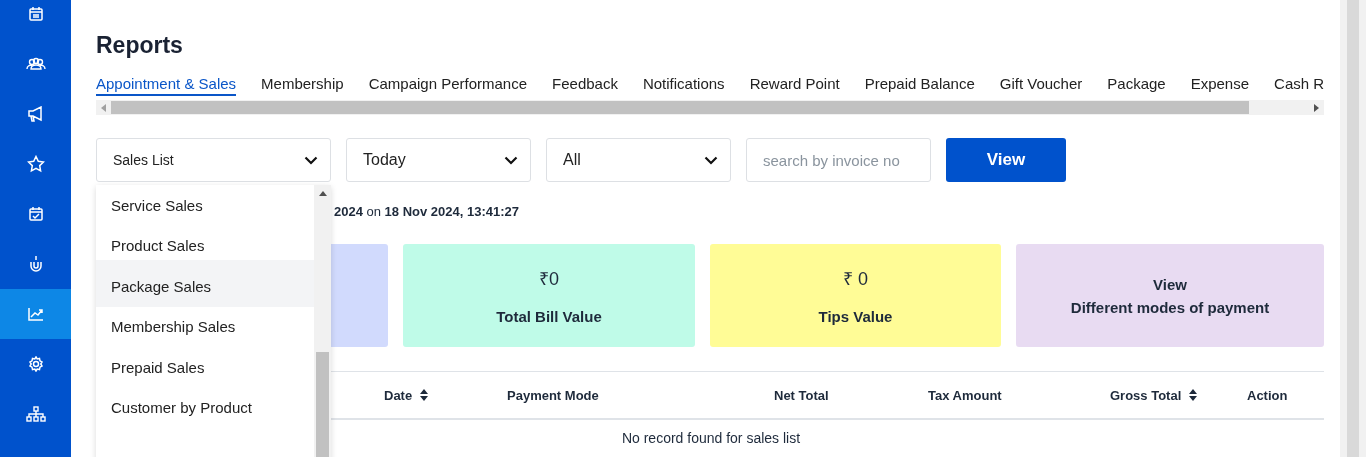 This screenshot has height=457, width=1366. Describe the element at coordinates (213, 160) in the screenshot. I see `report-type-select: Sales List` at that location.